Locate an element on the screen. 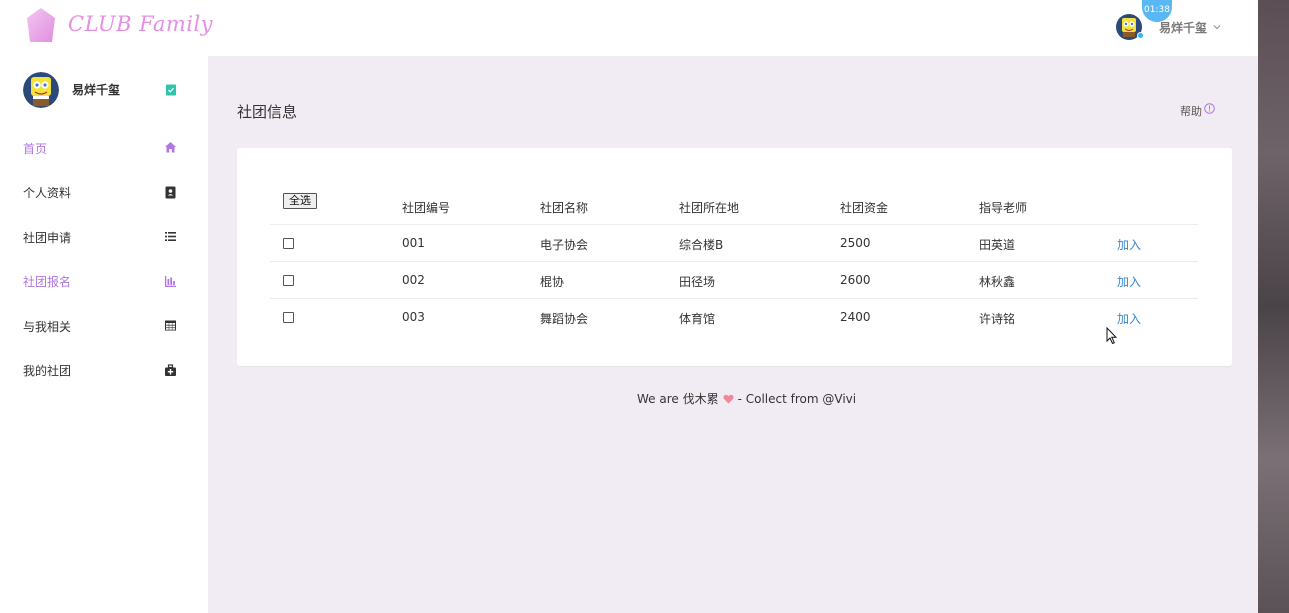 Image resolution: width=1289 pixels, height=613 pixels. club-id: 003 is located at coordinates (413, 317).